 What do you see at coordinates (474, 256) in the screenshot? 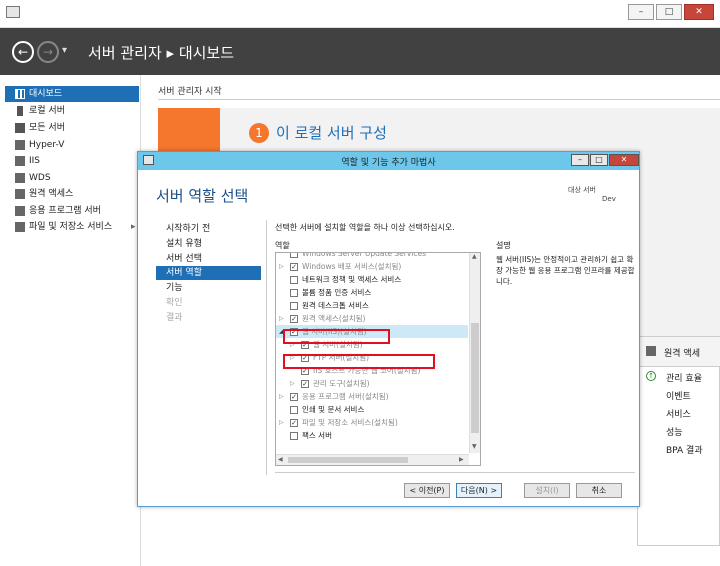
I see `scroll-up-icon: ▲` at bounding box center [474, 256].